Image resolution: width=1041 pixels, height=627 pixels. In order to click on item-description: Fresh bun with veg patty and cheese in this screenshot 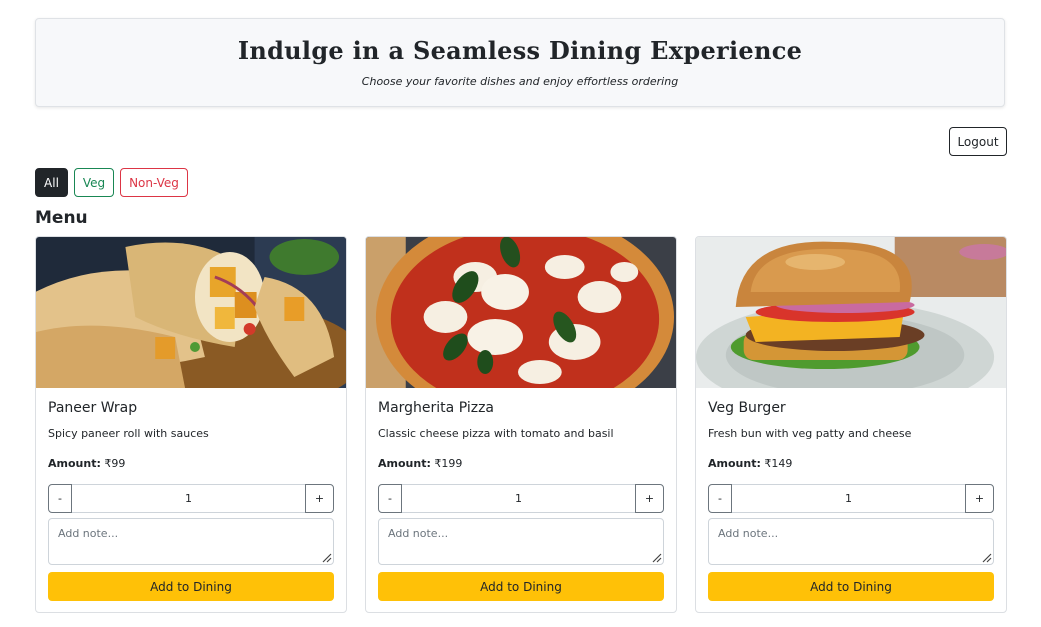, I will do `click(810, 433)`.